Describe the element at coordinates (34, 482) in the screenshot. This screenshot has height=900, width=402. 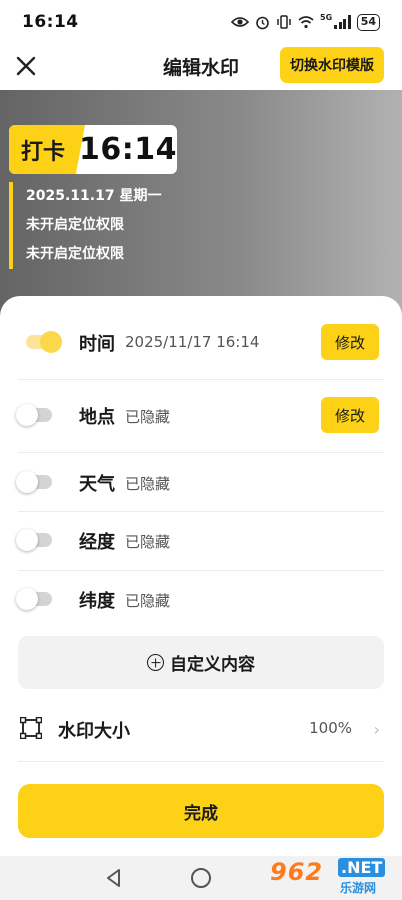
I see `toggle-weather` at that location.